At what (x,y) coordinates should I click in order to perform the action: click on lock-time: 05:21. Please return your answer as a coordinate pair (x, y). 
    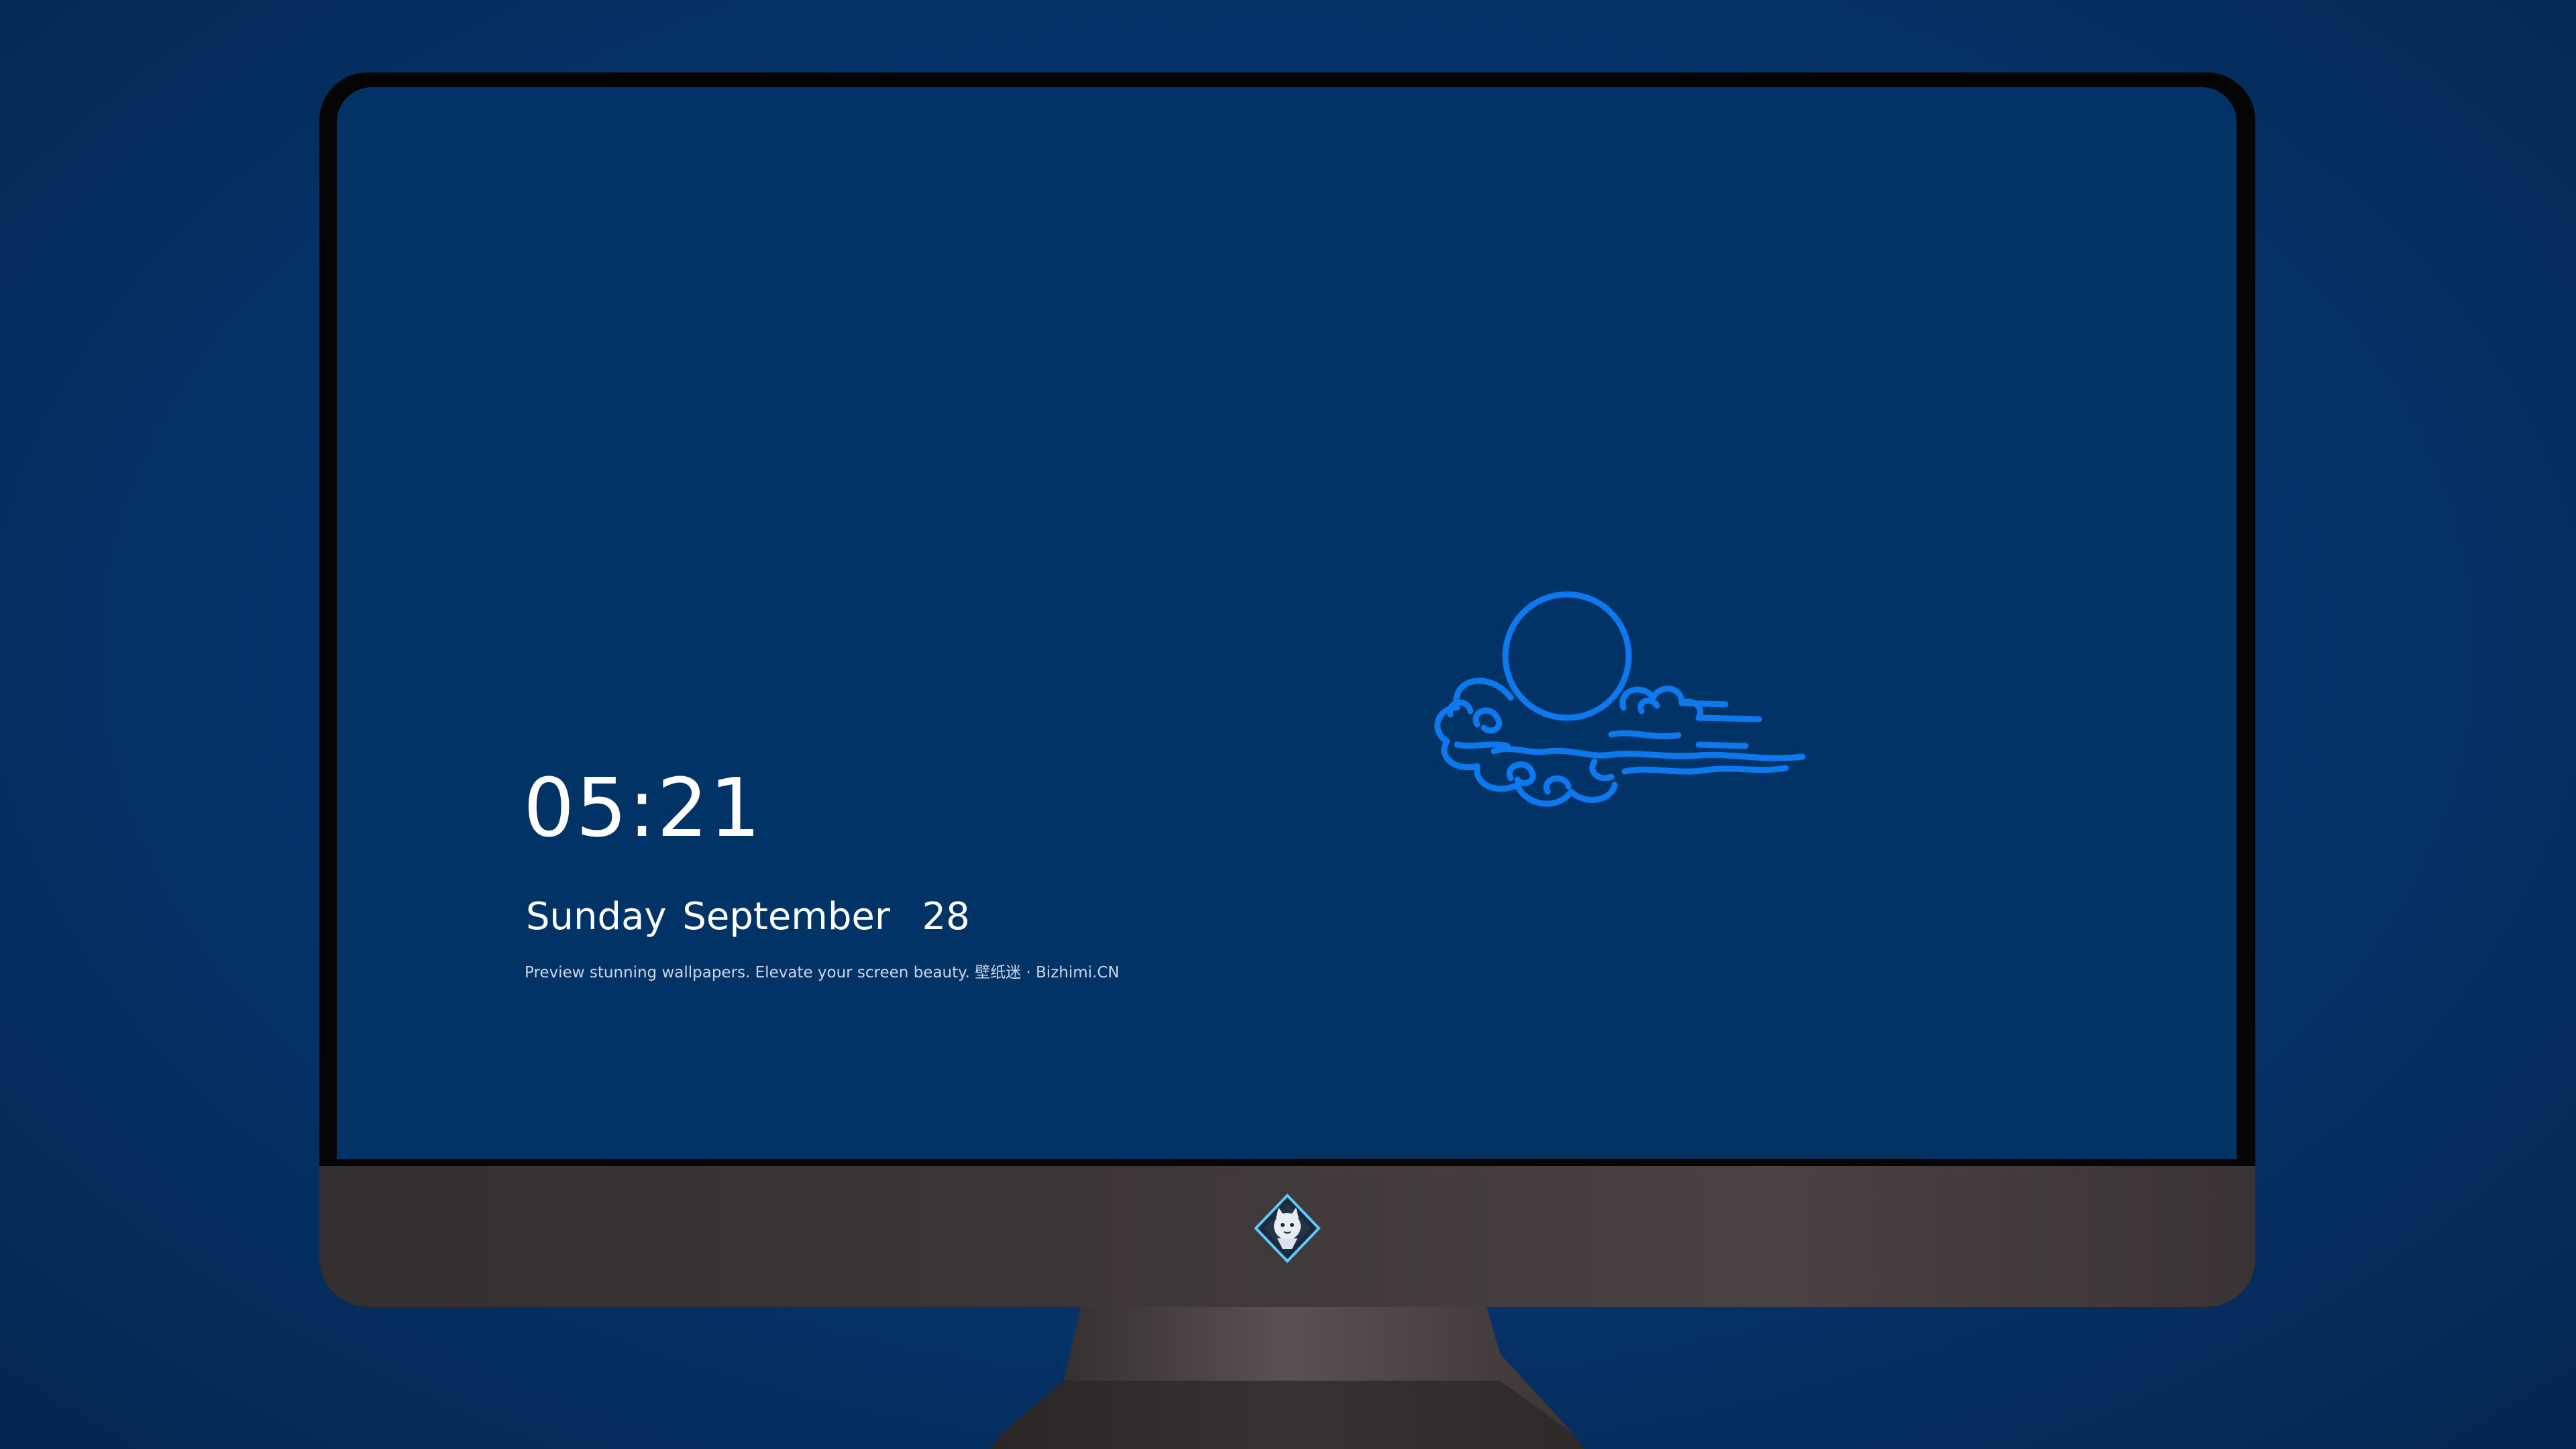
    Looking at the image, I should click on (642, 808).